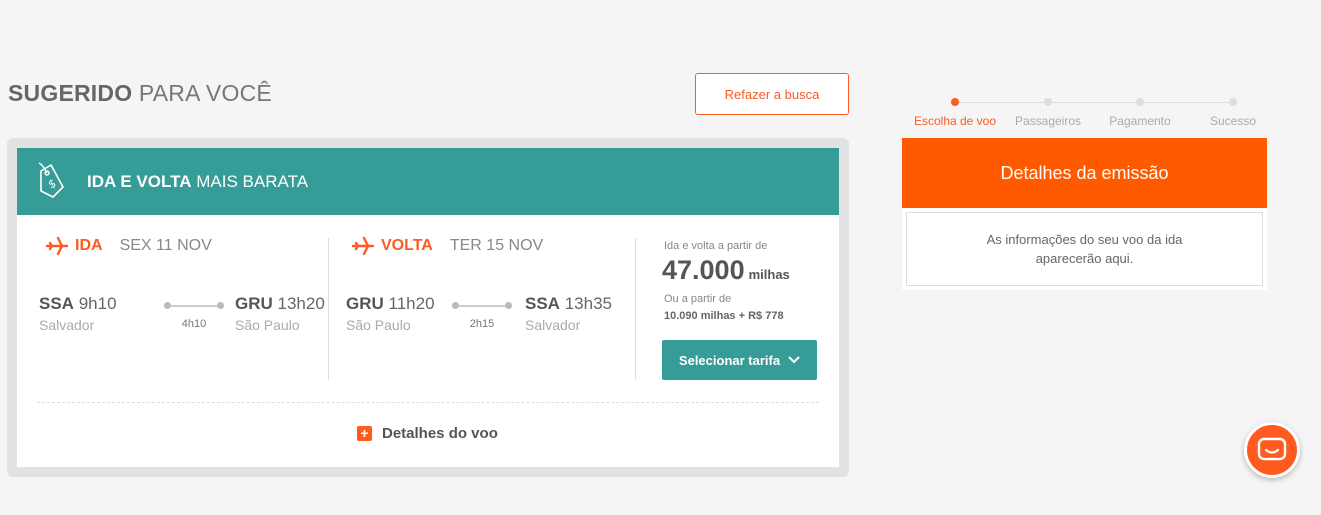 The image size is (1321, 515). What do you see at coordinates (67, 325) in the screenshot?
I see `origin-city: Salvador` at bounding box center [67, 325].